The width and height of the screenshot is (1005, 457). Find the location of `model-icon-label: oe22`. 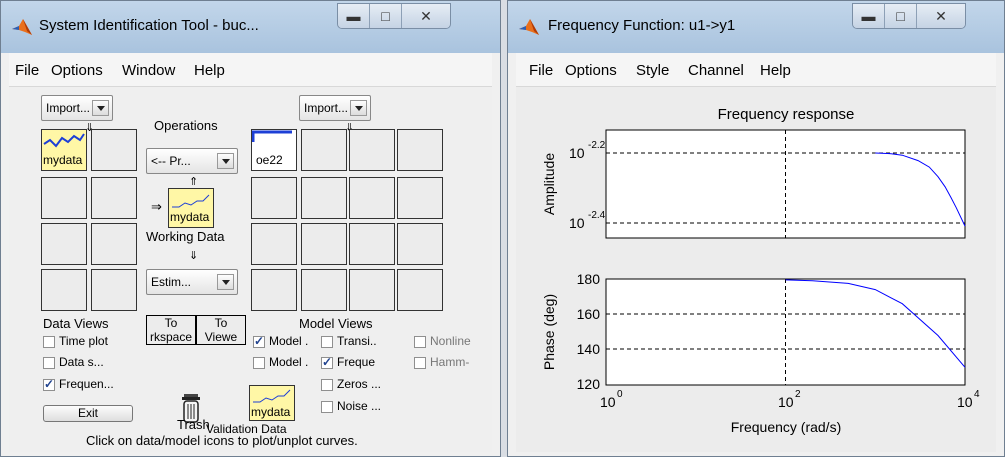

model-icon-label: oe22 is located at coordinates (269, 160).